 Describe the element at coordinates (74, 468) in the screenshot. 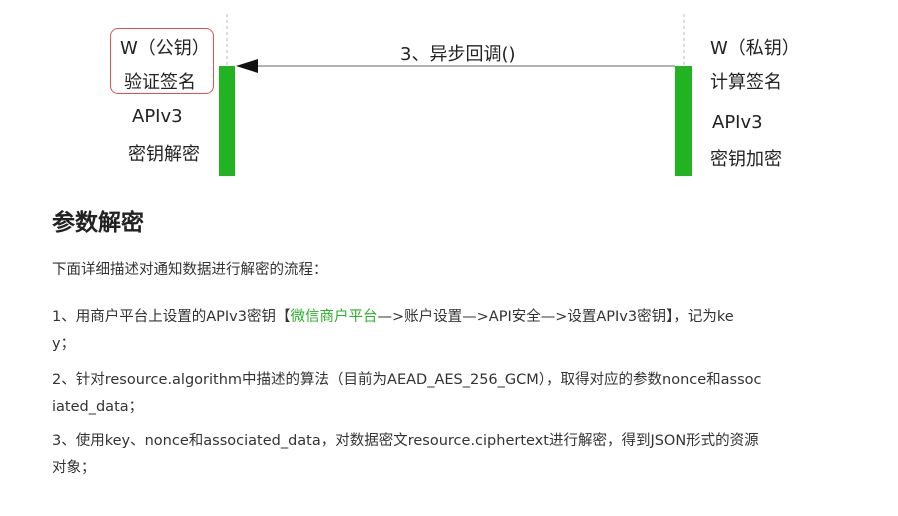

I see `step-3-line2: 对象；` at that location.